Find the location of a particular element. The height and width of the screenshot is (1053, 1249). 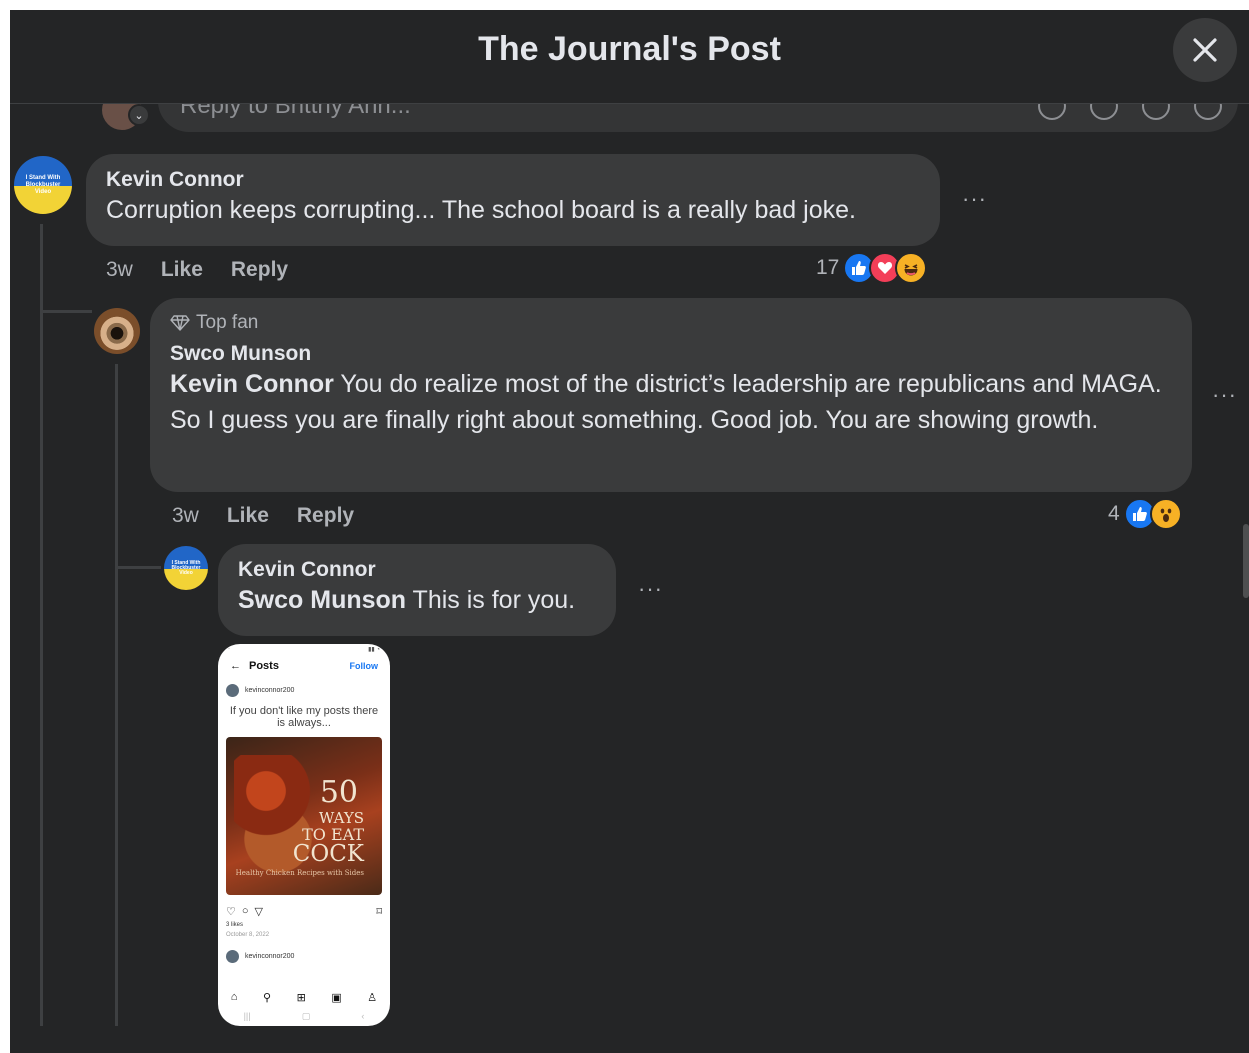

reaction-count: 4 is located at coordinates (1114, 513).